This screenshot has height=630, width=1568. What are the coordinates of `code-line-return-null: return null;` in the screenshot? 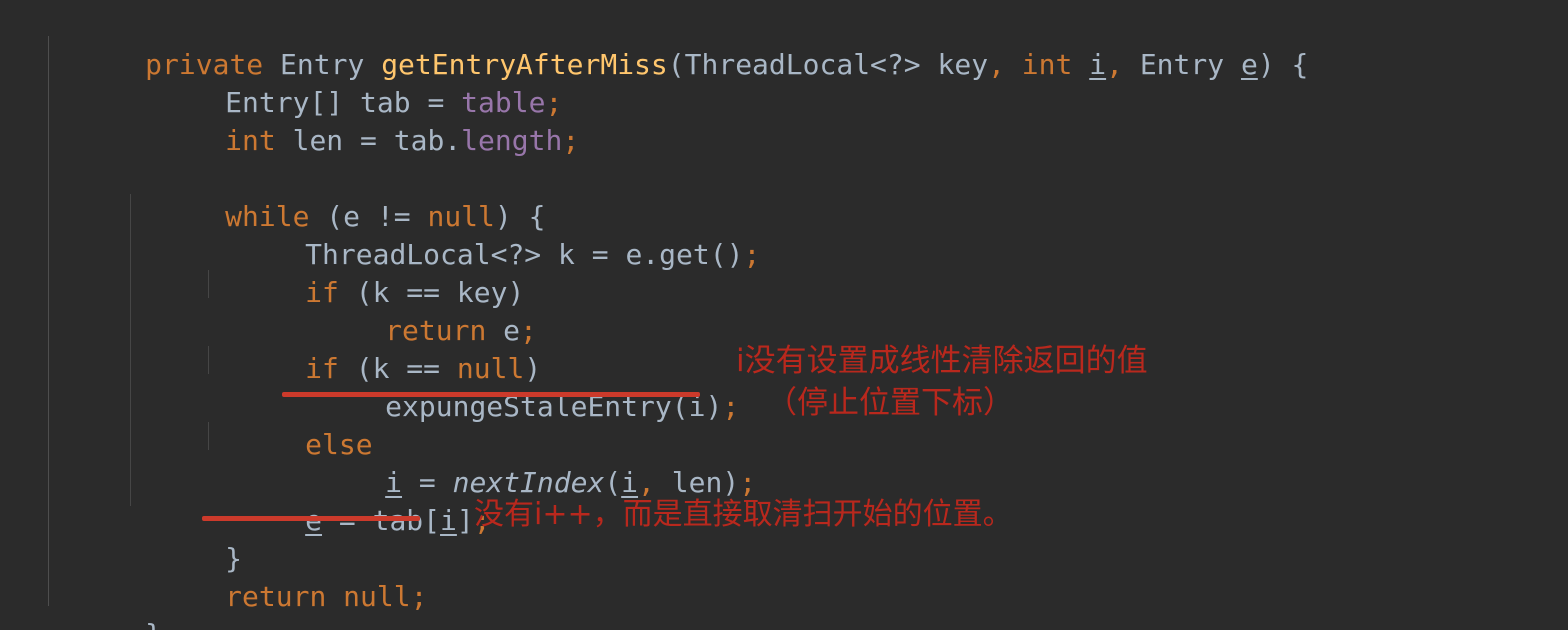 It's located at (275, 585).